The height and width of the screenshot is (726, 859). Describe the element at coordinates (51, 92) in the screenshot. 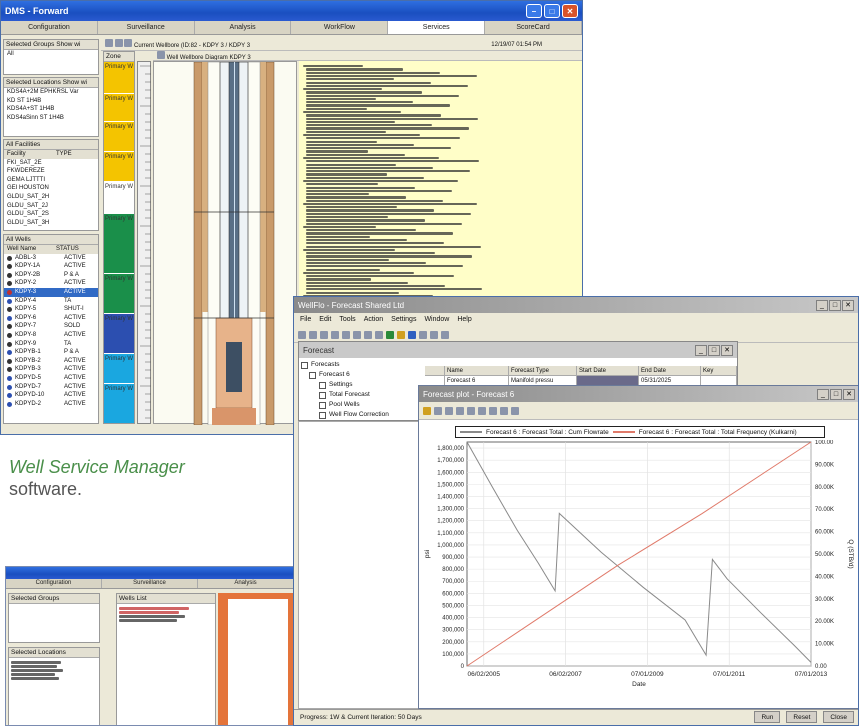

I see `list-item: KDS4A+2M EPHKRSL Var` at that location.